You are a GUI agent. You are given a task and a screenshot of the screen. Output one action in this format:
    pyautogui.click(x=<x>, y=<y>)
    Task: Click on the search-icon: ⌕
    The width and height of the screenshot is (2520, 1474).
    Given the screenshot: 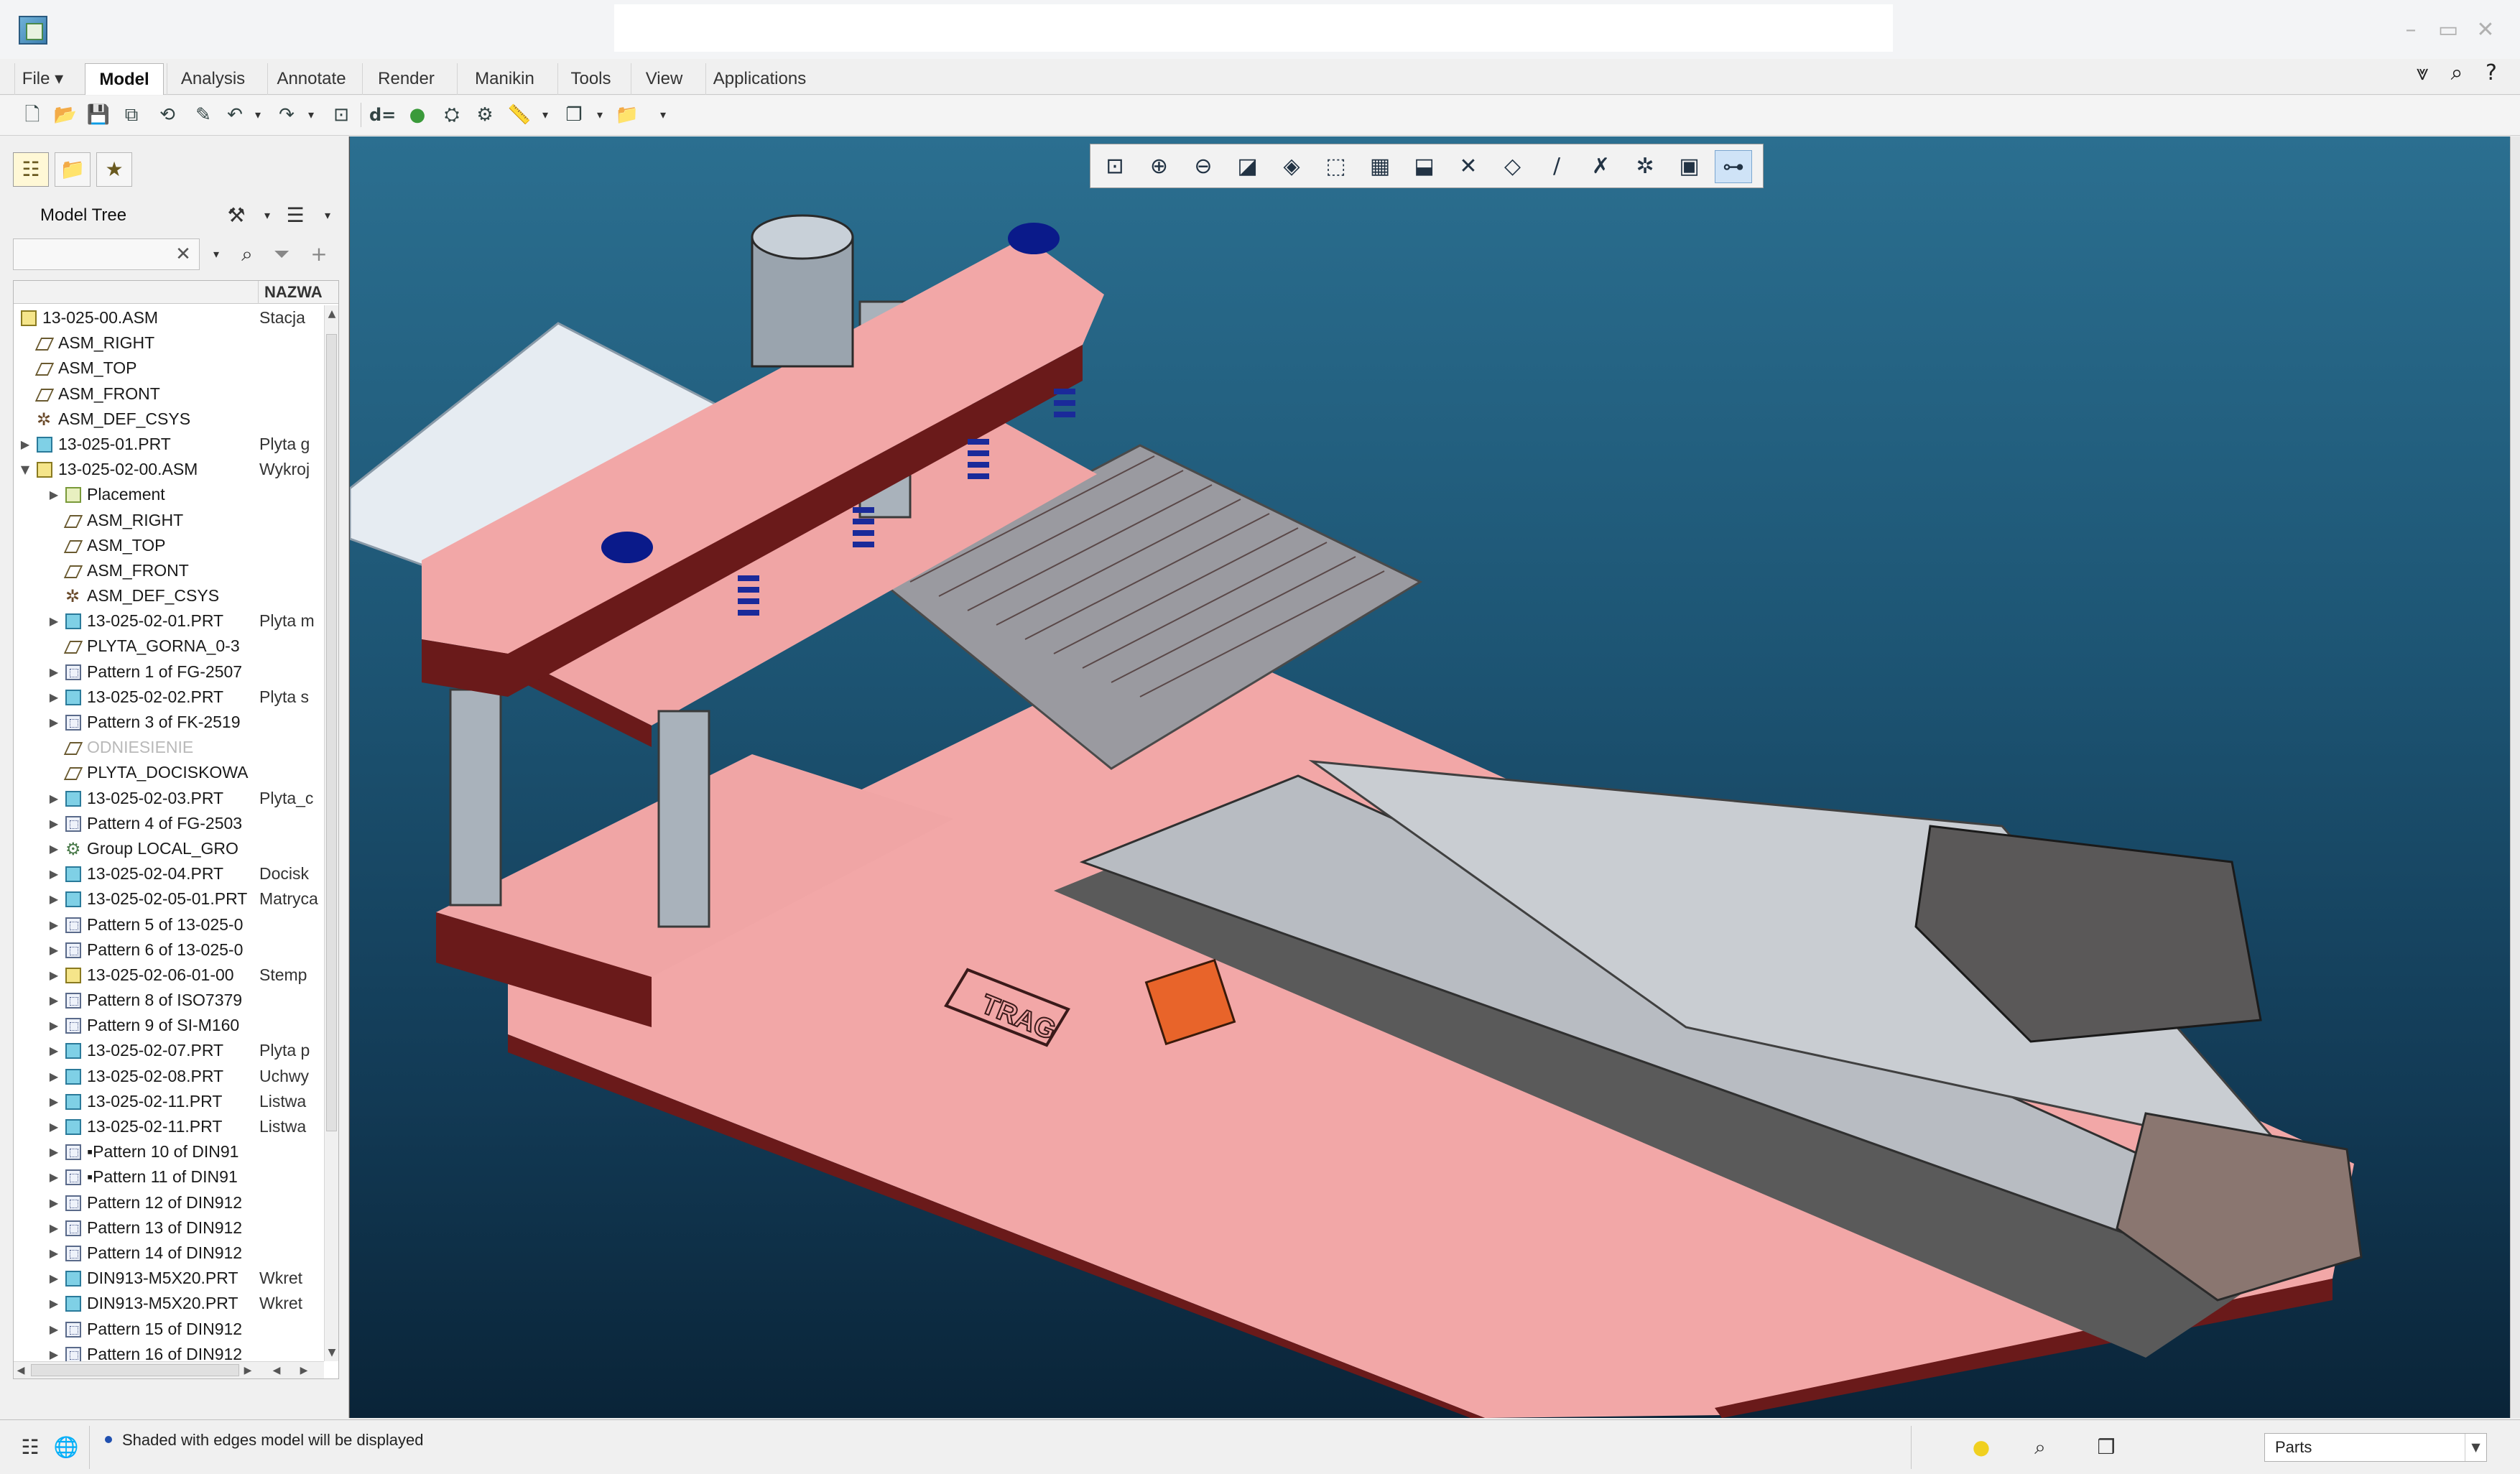 What is the action you would take?
    pyautogui.click(x=2456, y=73)
    